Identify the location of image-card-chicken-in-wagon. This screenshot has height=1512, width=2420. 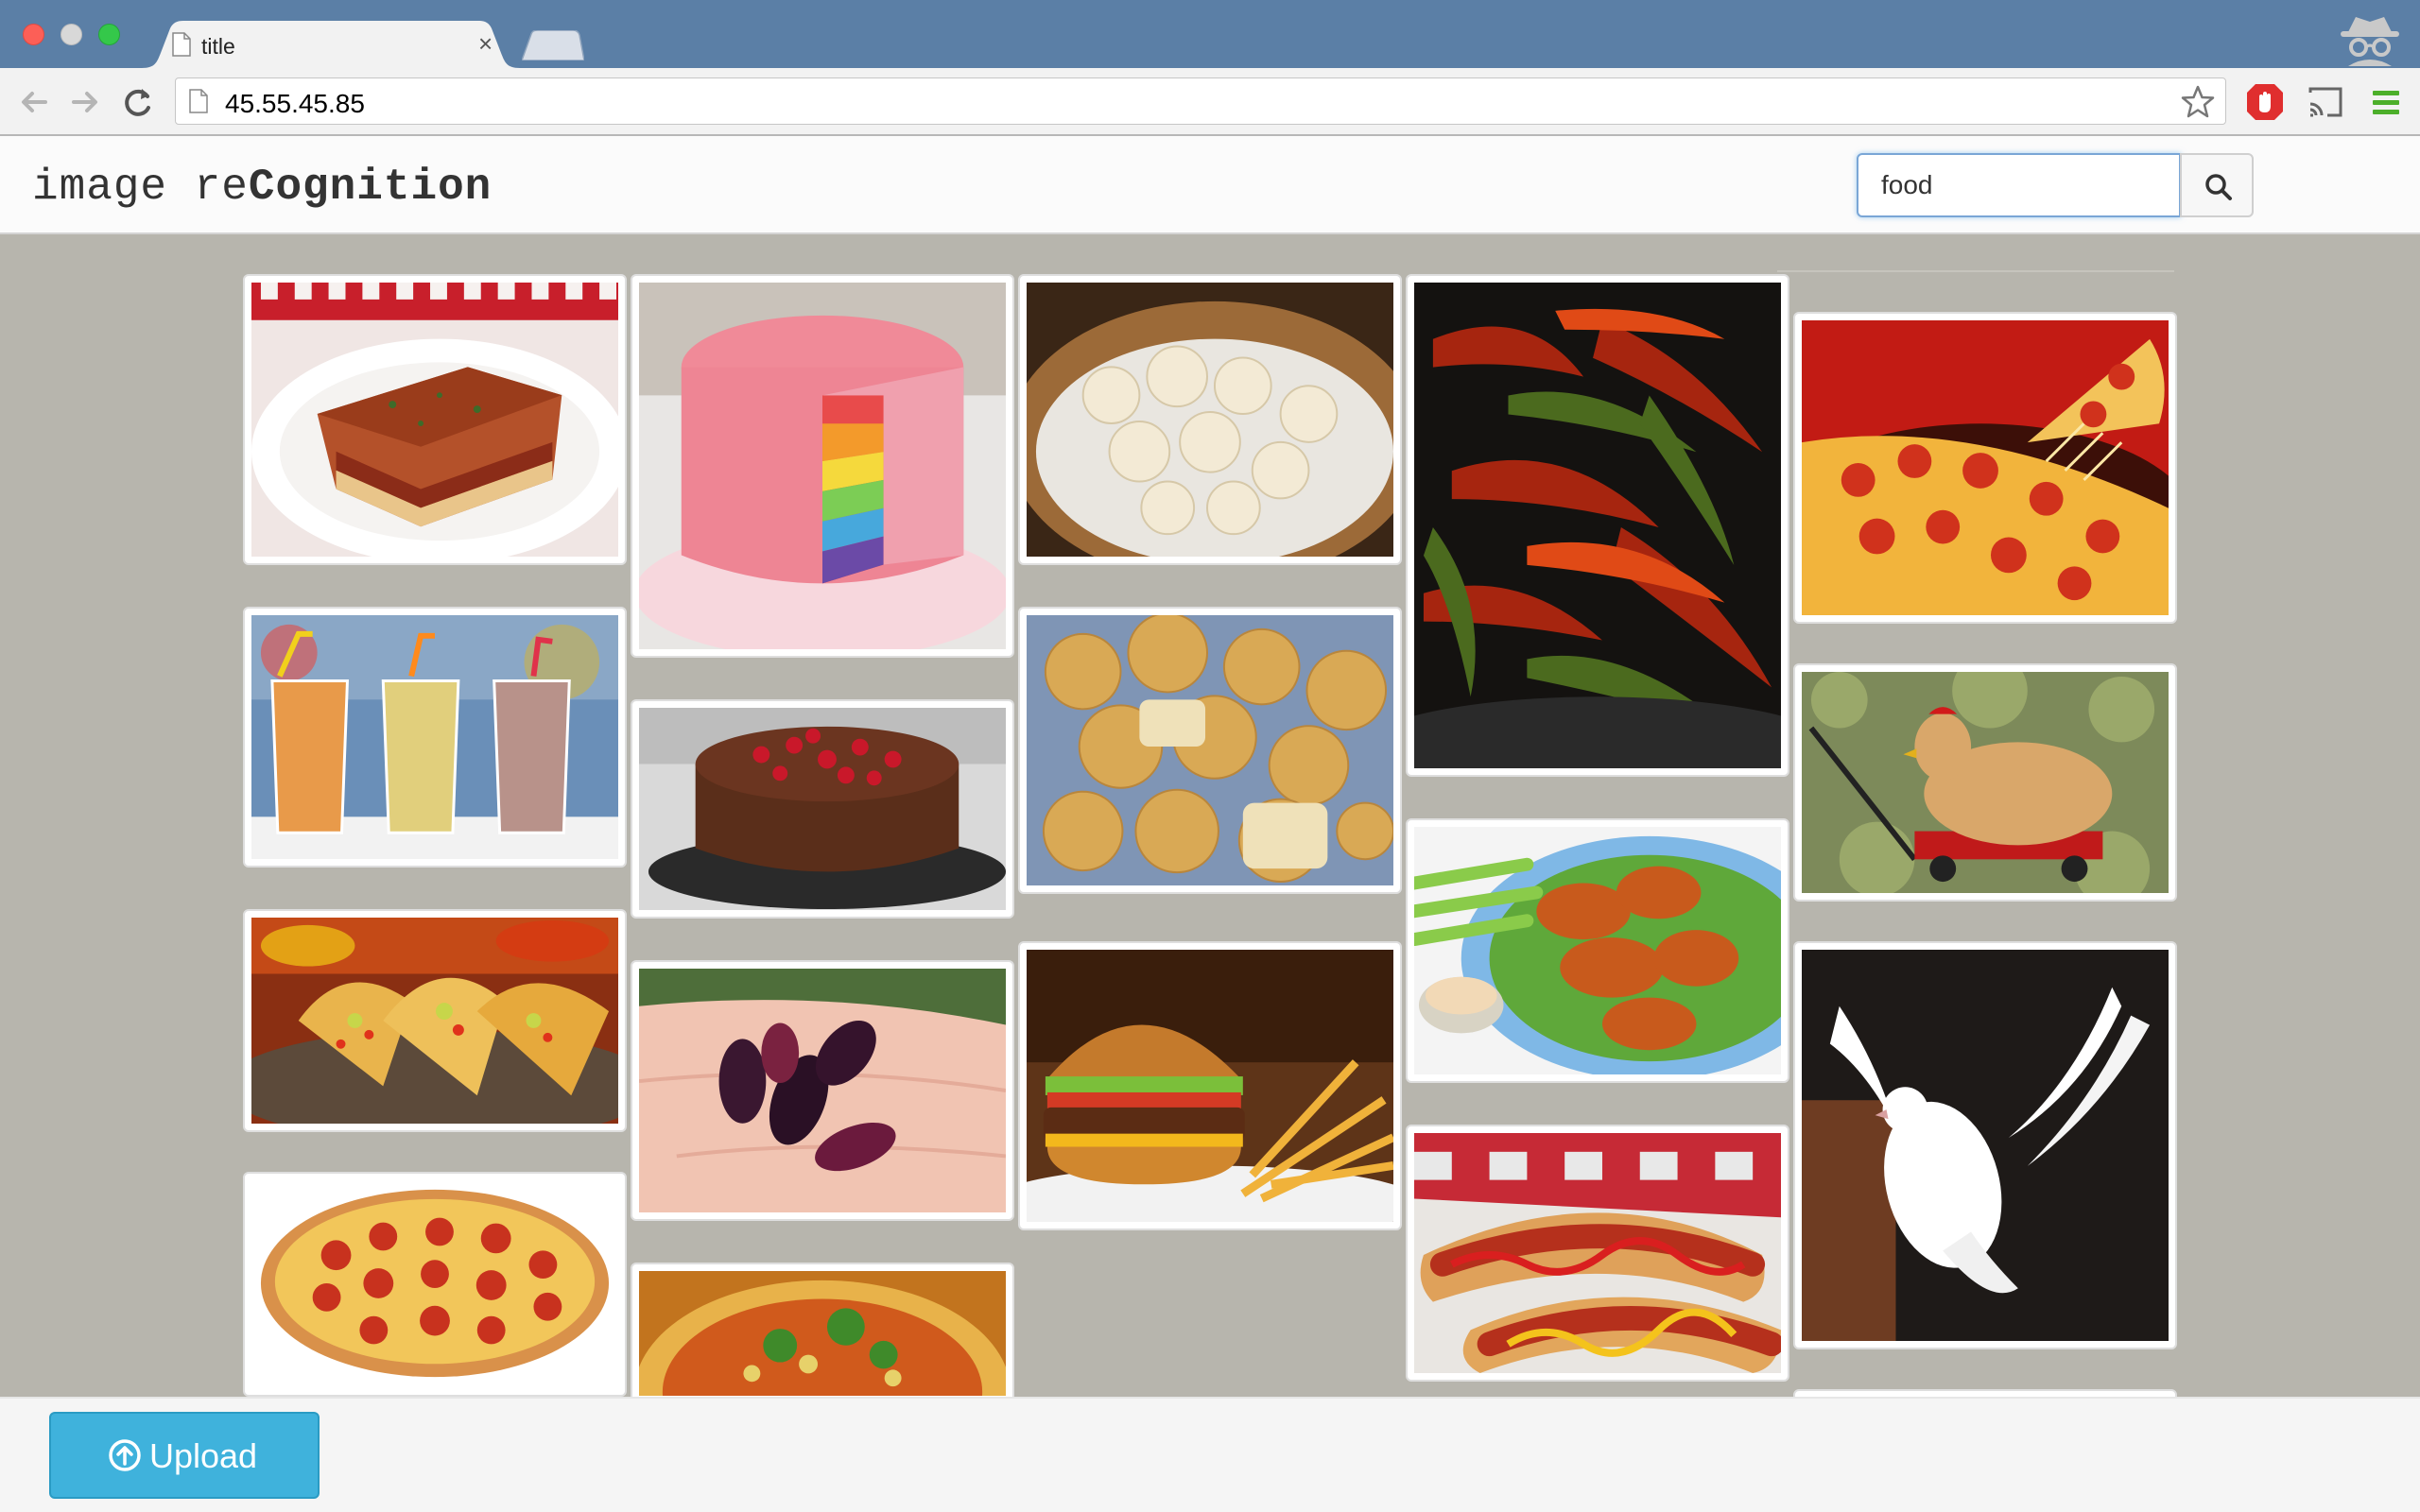
(1985, 782).